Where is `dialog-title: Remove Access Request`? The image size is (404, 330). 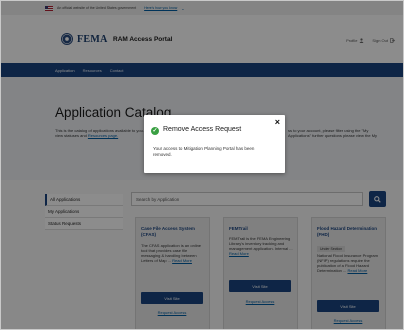
dialog-title: Remove Access Request is located at coordinates (202, 129).